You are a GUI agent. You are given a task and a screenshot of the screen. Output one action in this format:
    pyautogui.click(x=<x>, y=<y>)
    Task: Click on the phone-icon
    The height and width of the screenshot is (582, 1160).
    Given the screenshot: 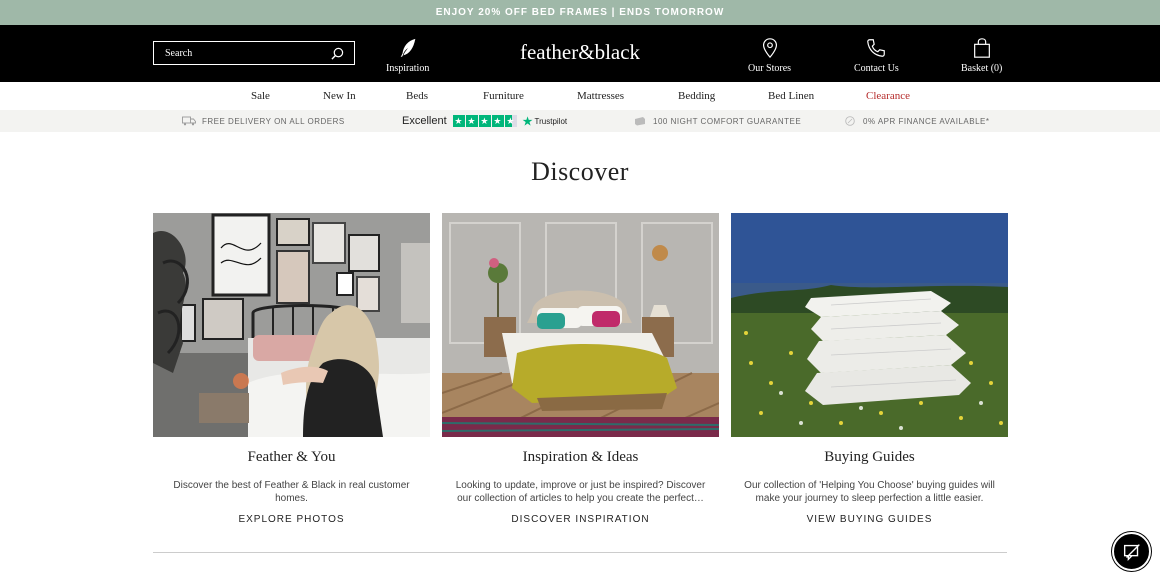 What is the action you would take?
    pyautogui.click(x=876, y=48)
    